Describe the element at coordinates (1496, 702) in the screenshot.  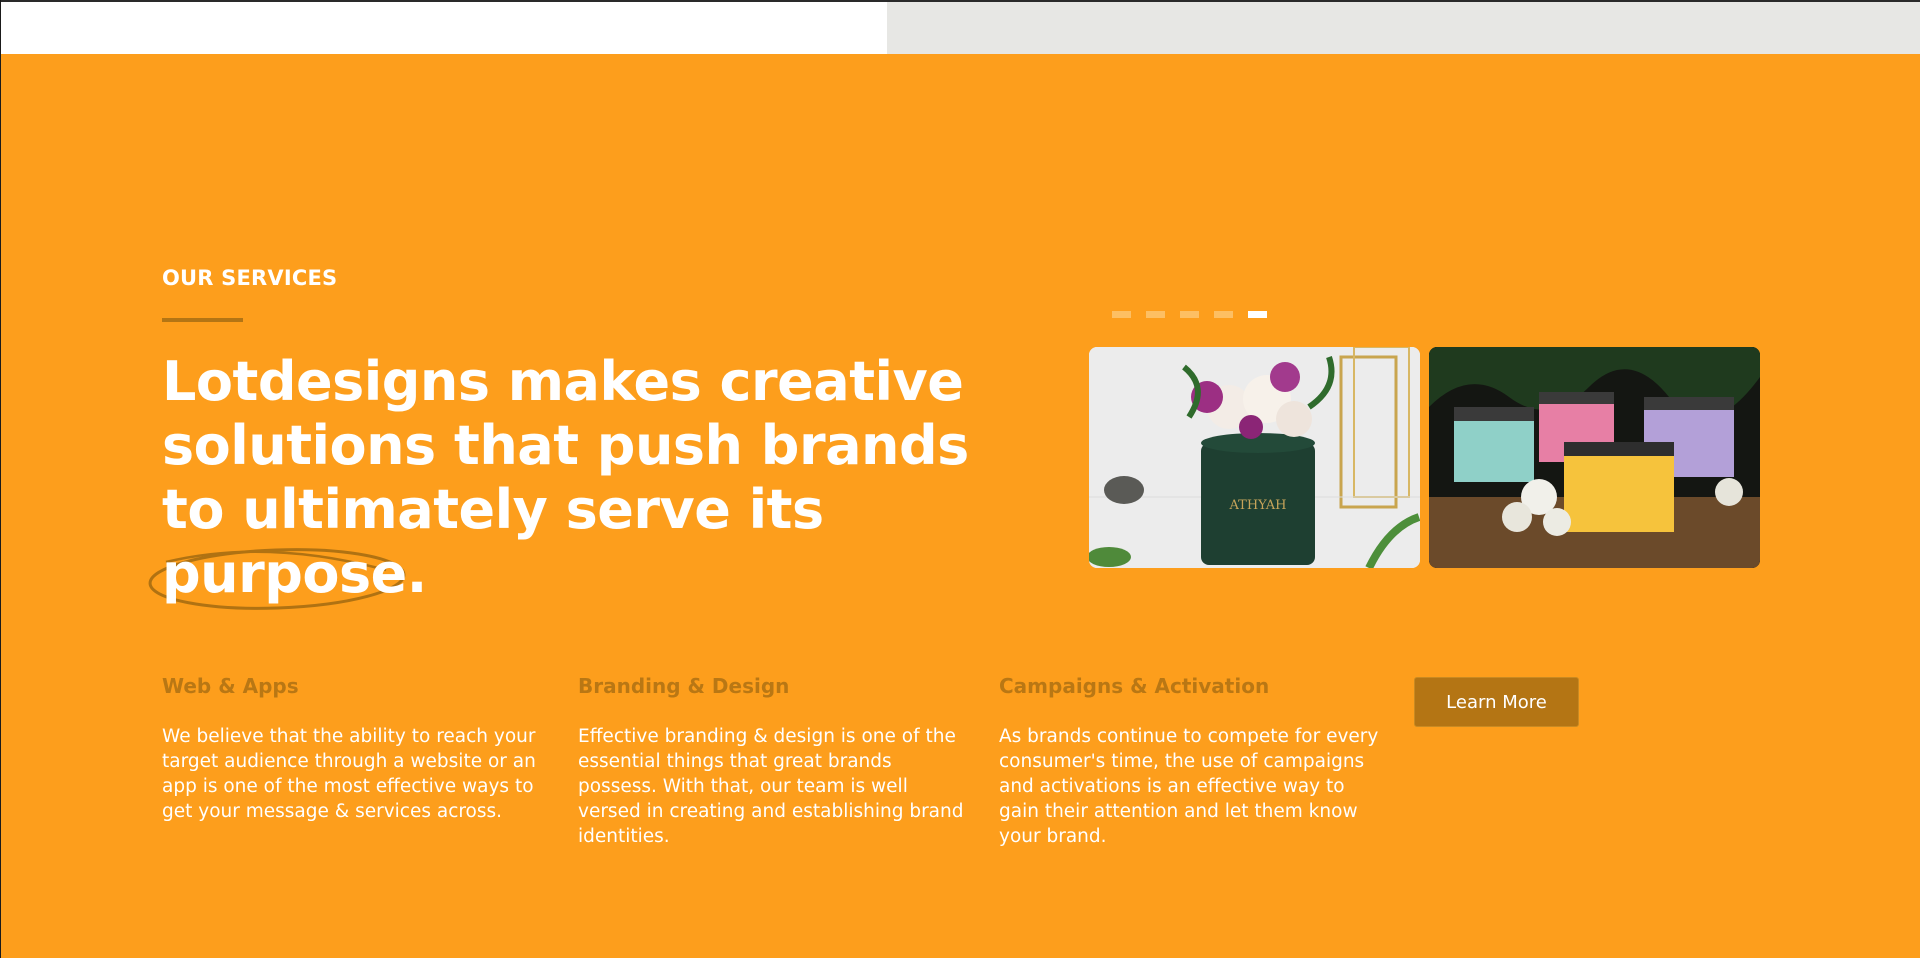
I see `learn-more-button: Learn More` at that location.